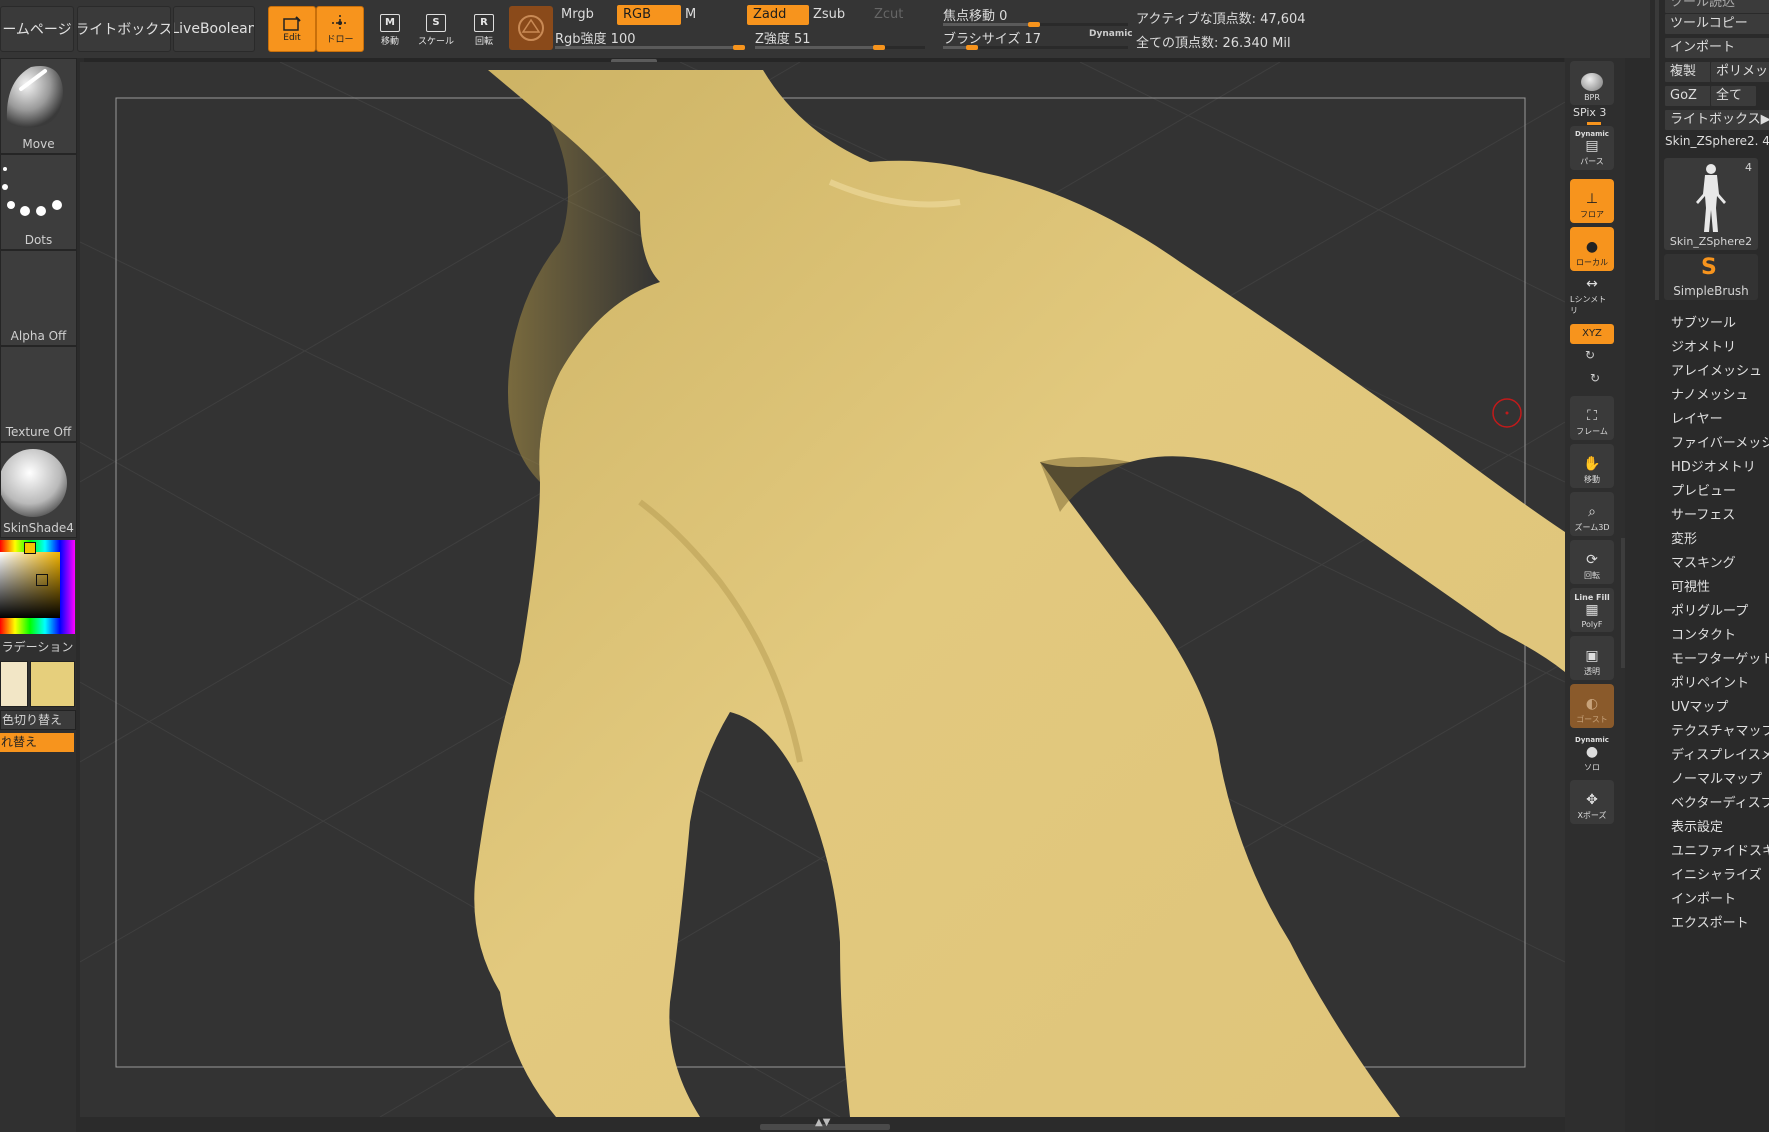 This screenshot has height=1132, width=1769. I want to click on live-boolean-button: LiveBoolean, so click(214, 29).